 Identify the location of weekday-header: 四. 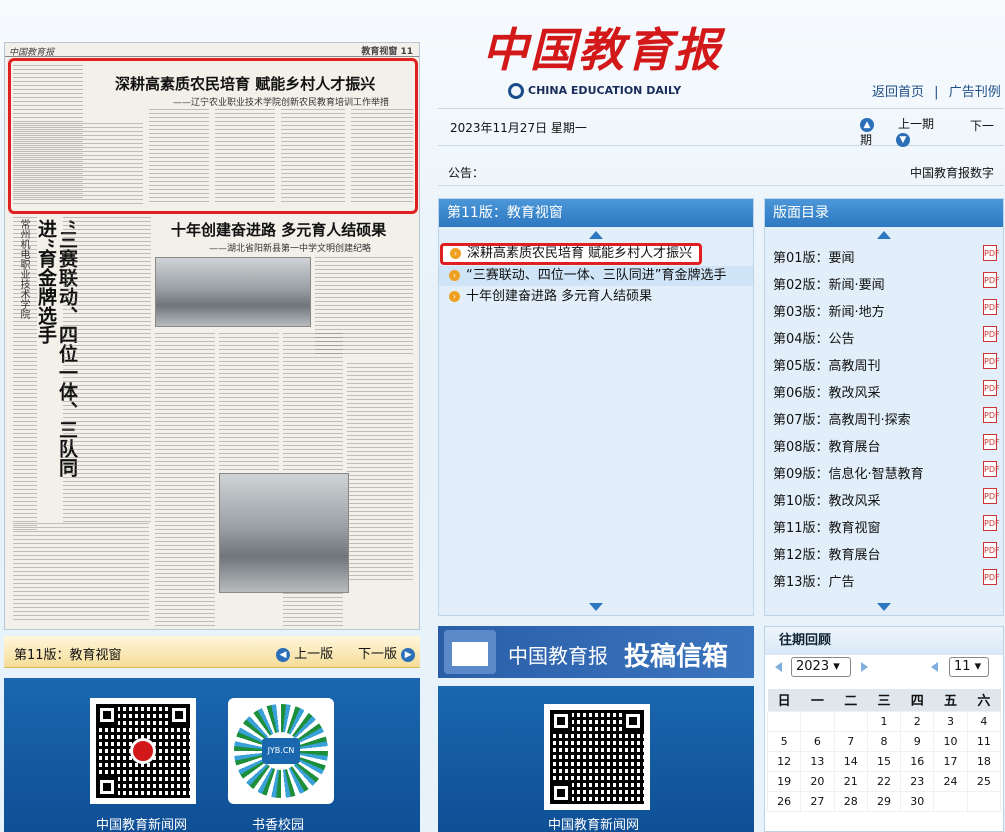
(917, 700).